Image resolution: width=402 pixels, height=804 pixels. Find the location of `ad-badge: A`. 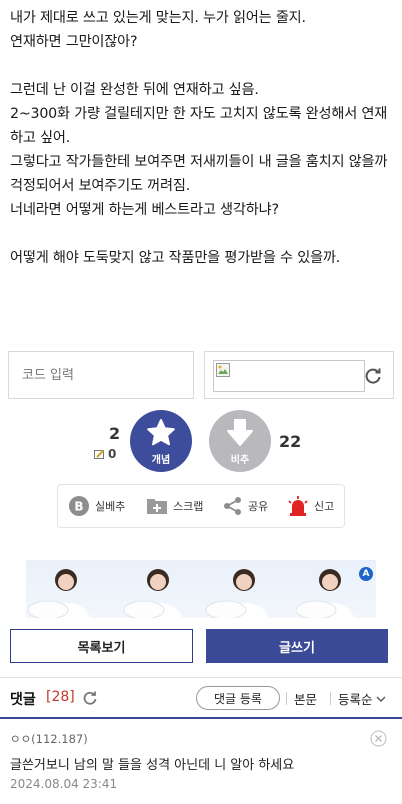

ad-badge: A is located at coordinates (366, 574).